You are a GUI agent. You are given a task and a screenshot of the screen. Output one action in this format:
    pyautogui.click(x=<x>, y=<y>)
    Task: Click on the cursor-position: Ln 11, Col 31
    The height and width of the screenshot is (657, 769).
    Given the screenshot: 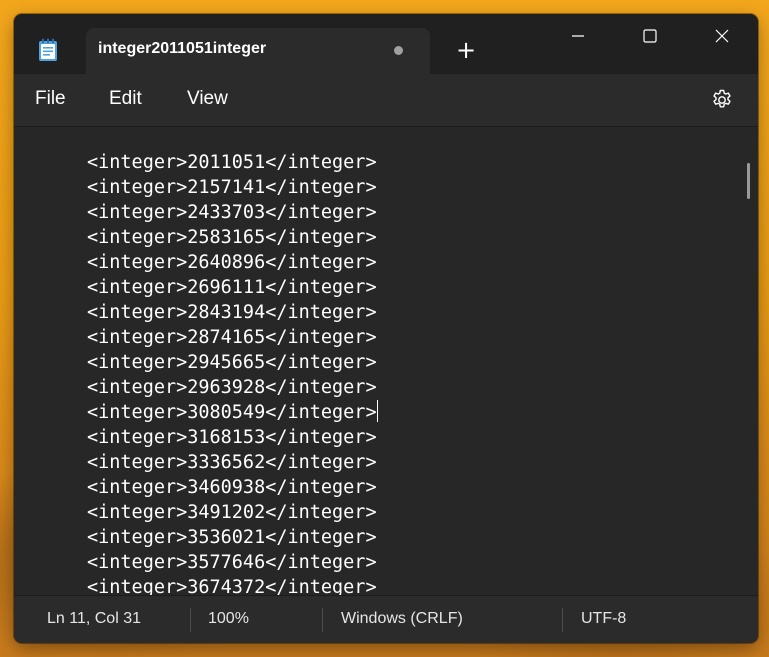 What is the action you would take?
    pyautogui.click(x=94, y=619)
    